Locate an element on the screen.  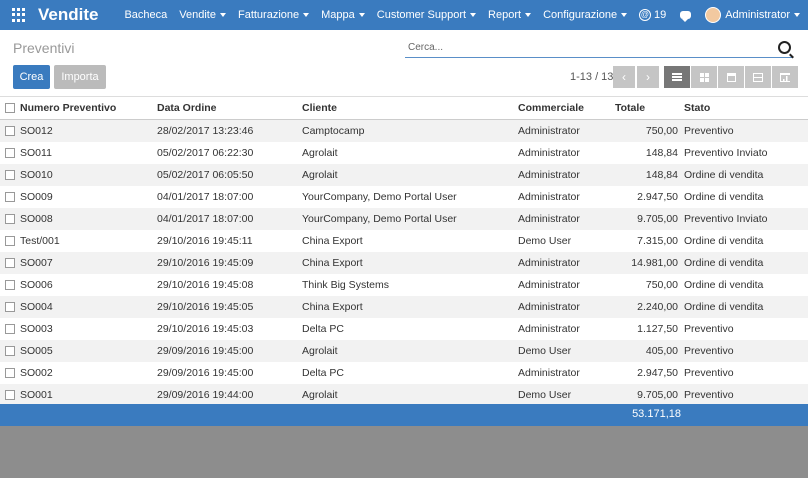
kanban-view-button is located at coordinates (704, 77).